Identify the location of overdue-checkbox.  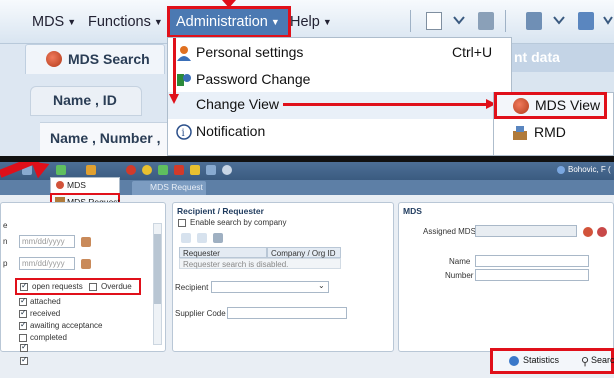
(93, 287).